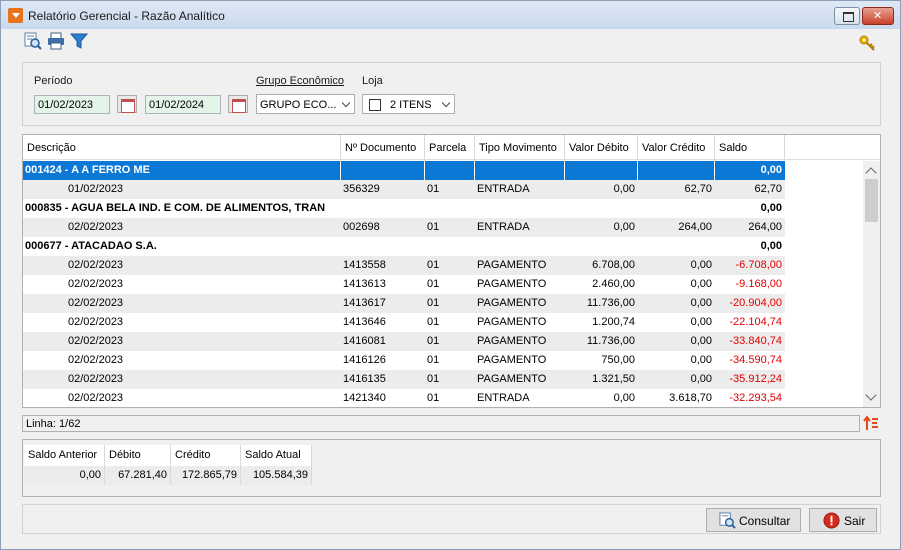 This screenshot has width=901, height=550. Describe the element at coordinates (755, 322) in the screenshot. I see `cell-saldo: -22.104,74` at that location.